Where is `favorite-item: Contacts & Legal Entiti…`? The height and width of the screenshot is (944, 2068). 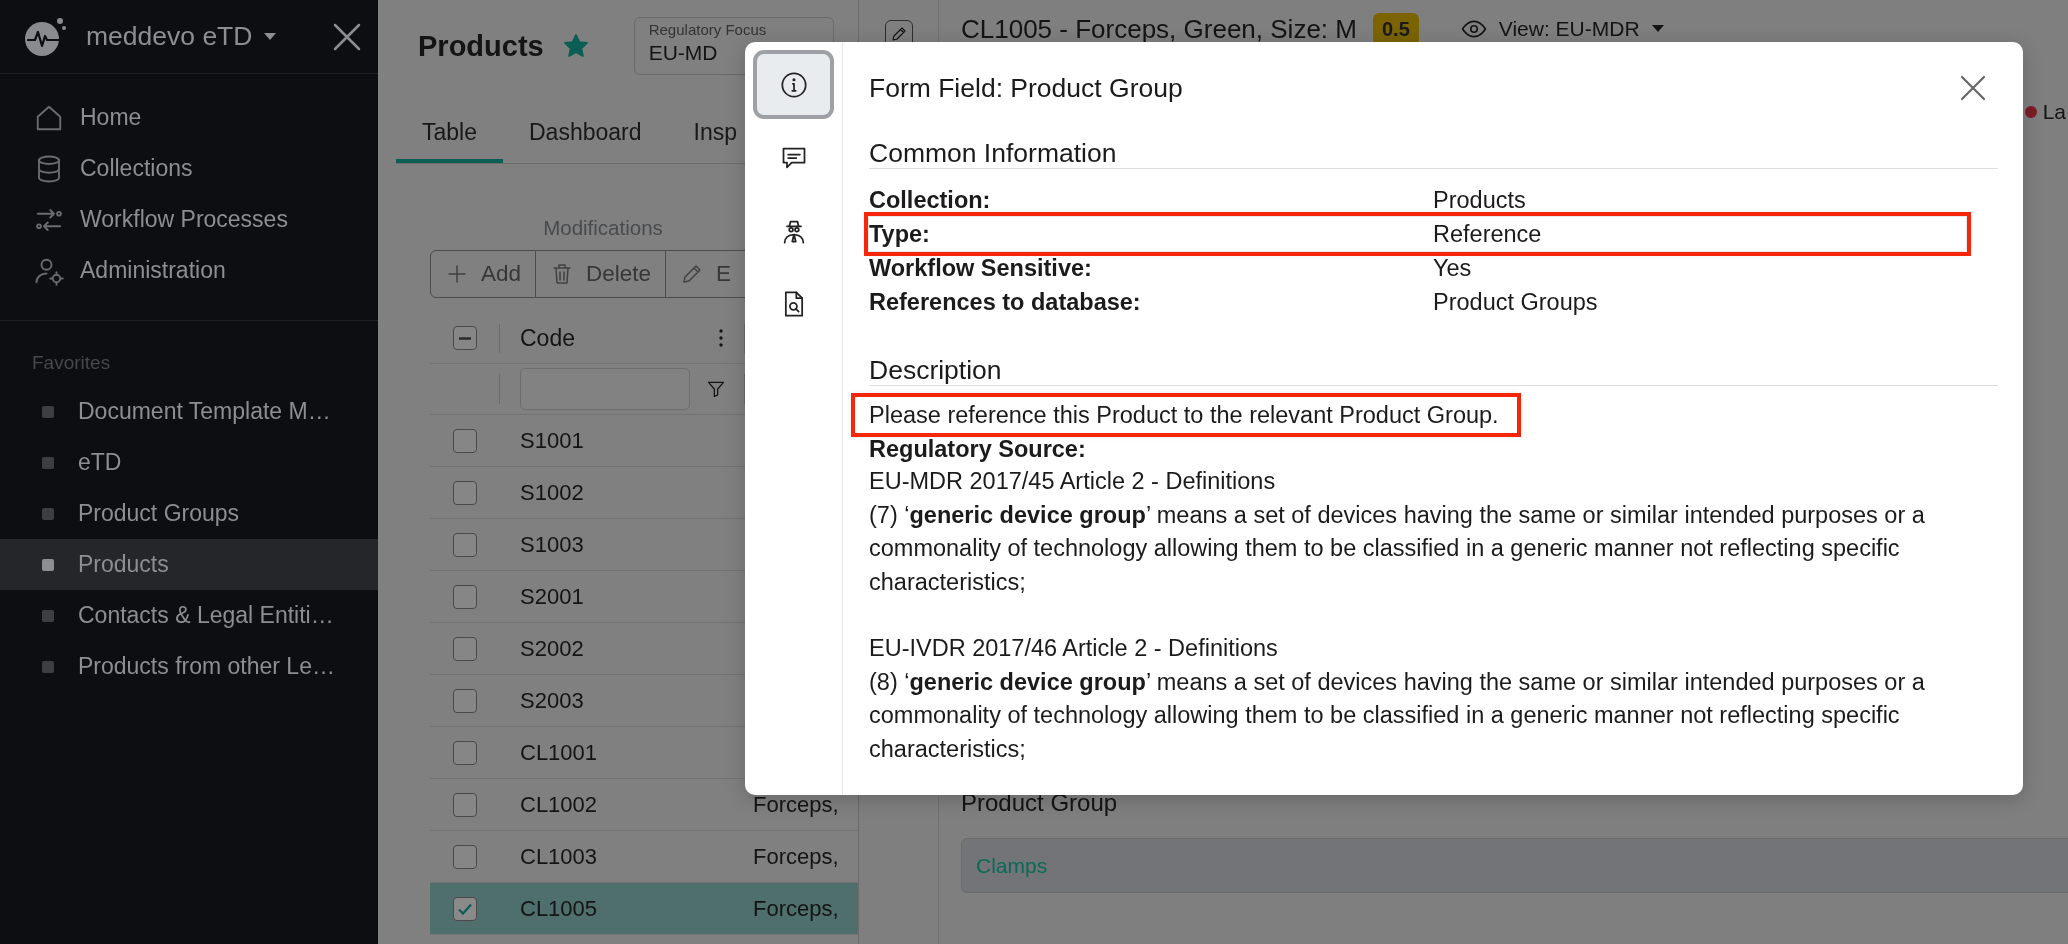
favorite-item: Contacts & Legal Entiti… is located at coordinates (189, 615).